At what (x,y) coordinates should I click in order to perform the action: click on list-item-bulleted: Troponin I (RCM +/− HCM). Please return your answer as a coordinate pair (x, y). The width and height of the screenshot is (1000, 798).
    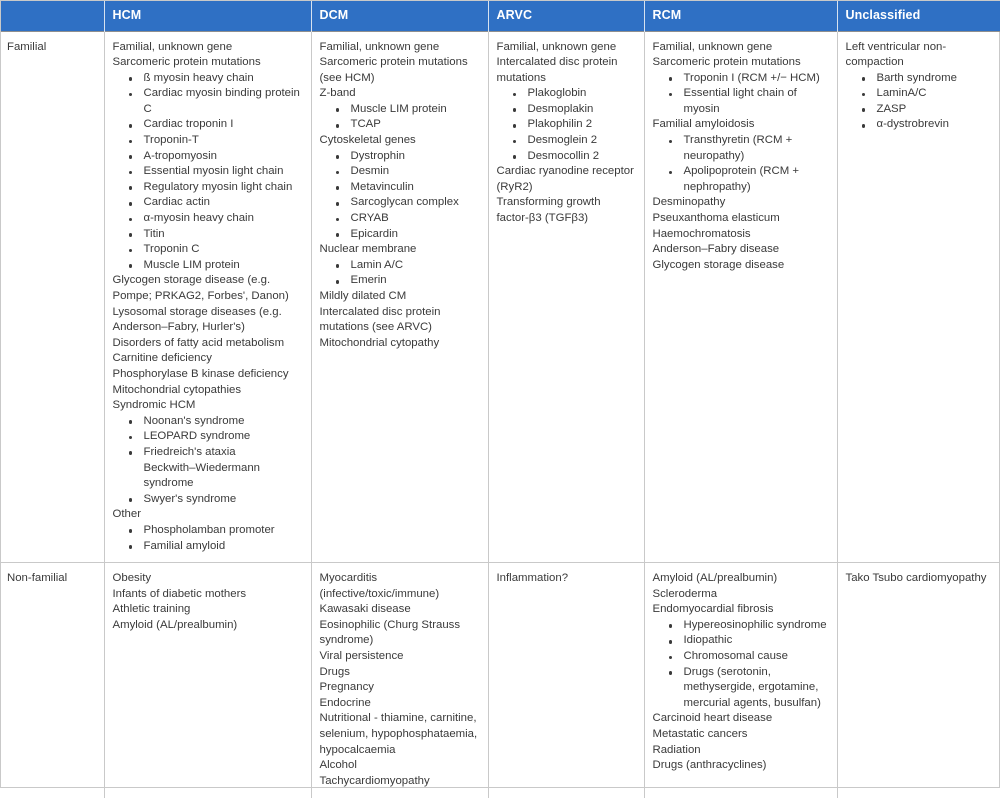
    Looking at the image, I should click on (741, 79).